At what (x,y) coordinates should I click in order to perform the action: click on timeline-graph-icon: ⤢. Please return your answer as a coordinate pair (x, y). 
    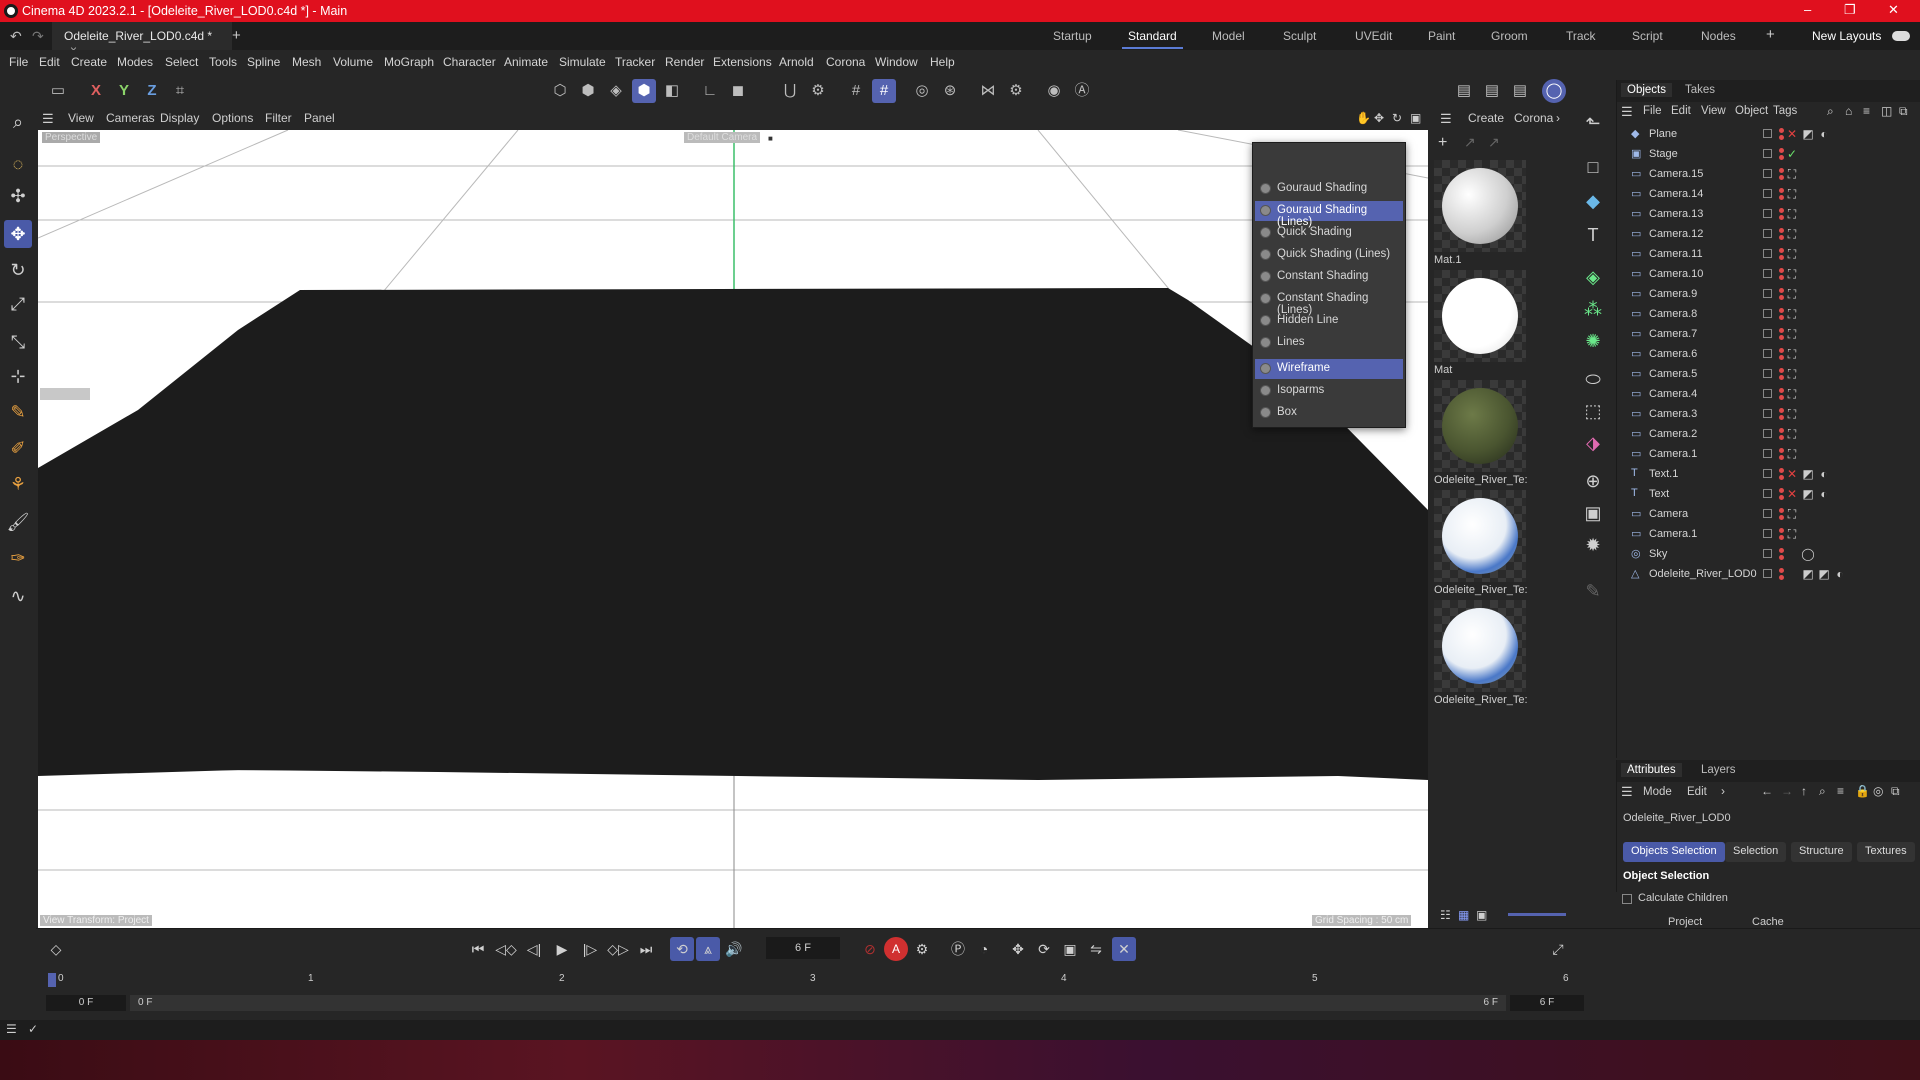
    Looking at the image, I should click on (1558, 949).